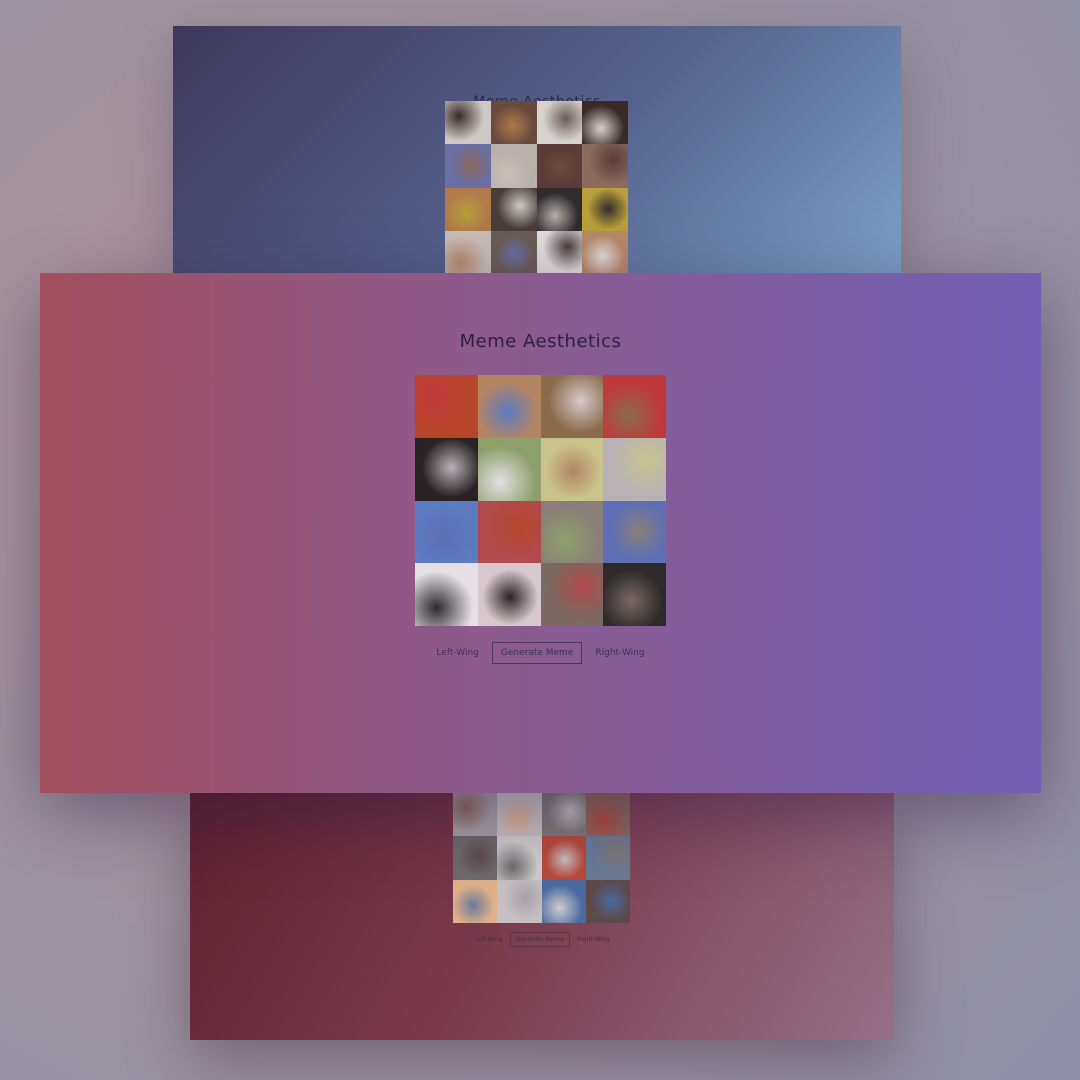 Image resolution: width=1080 pixels, height=1080 pixels. I want to click on main-meme-grid, so click(540, 500).